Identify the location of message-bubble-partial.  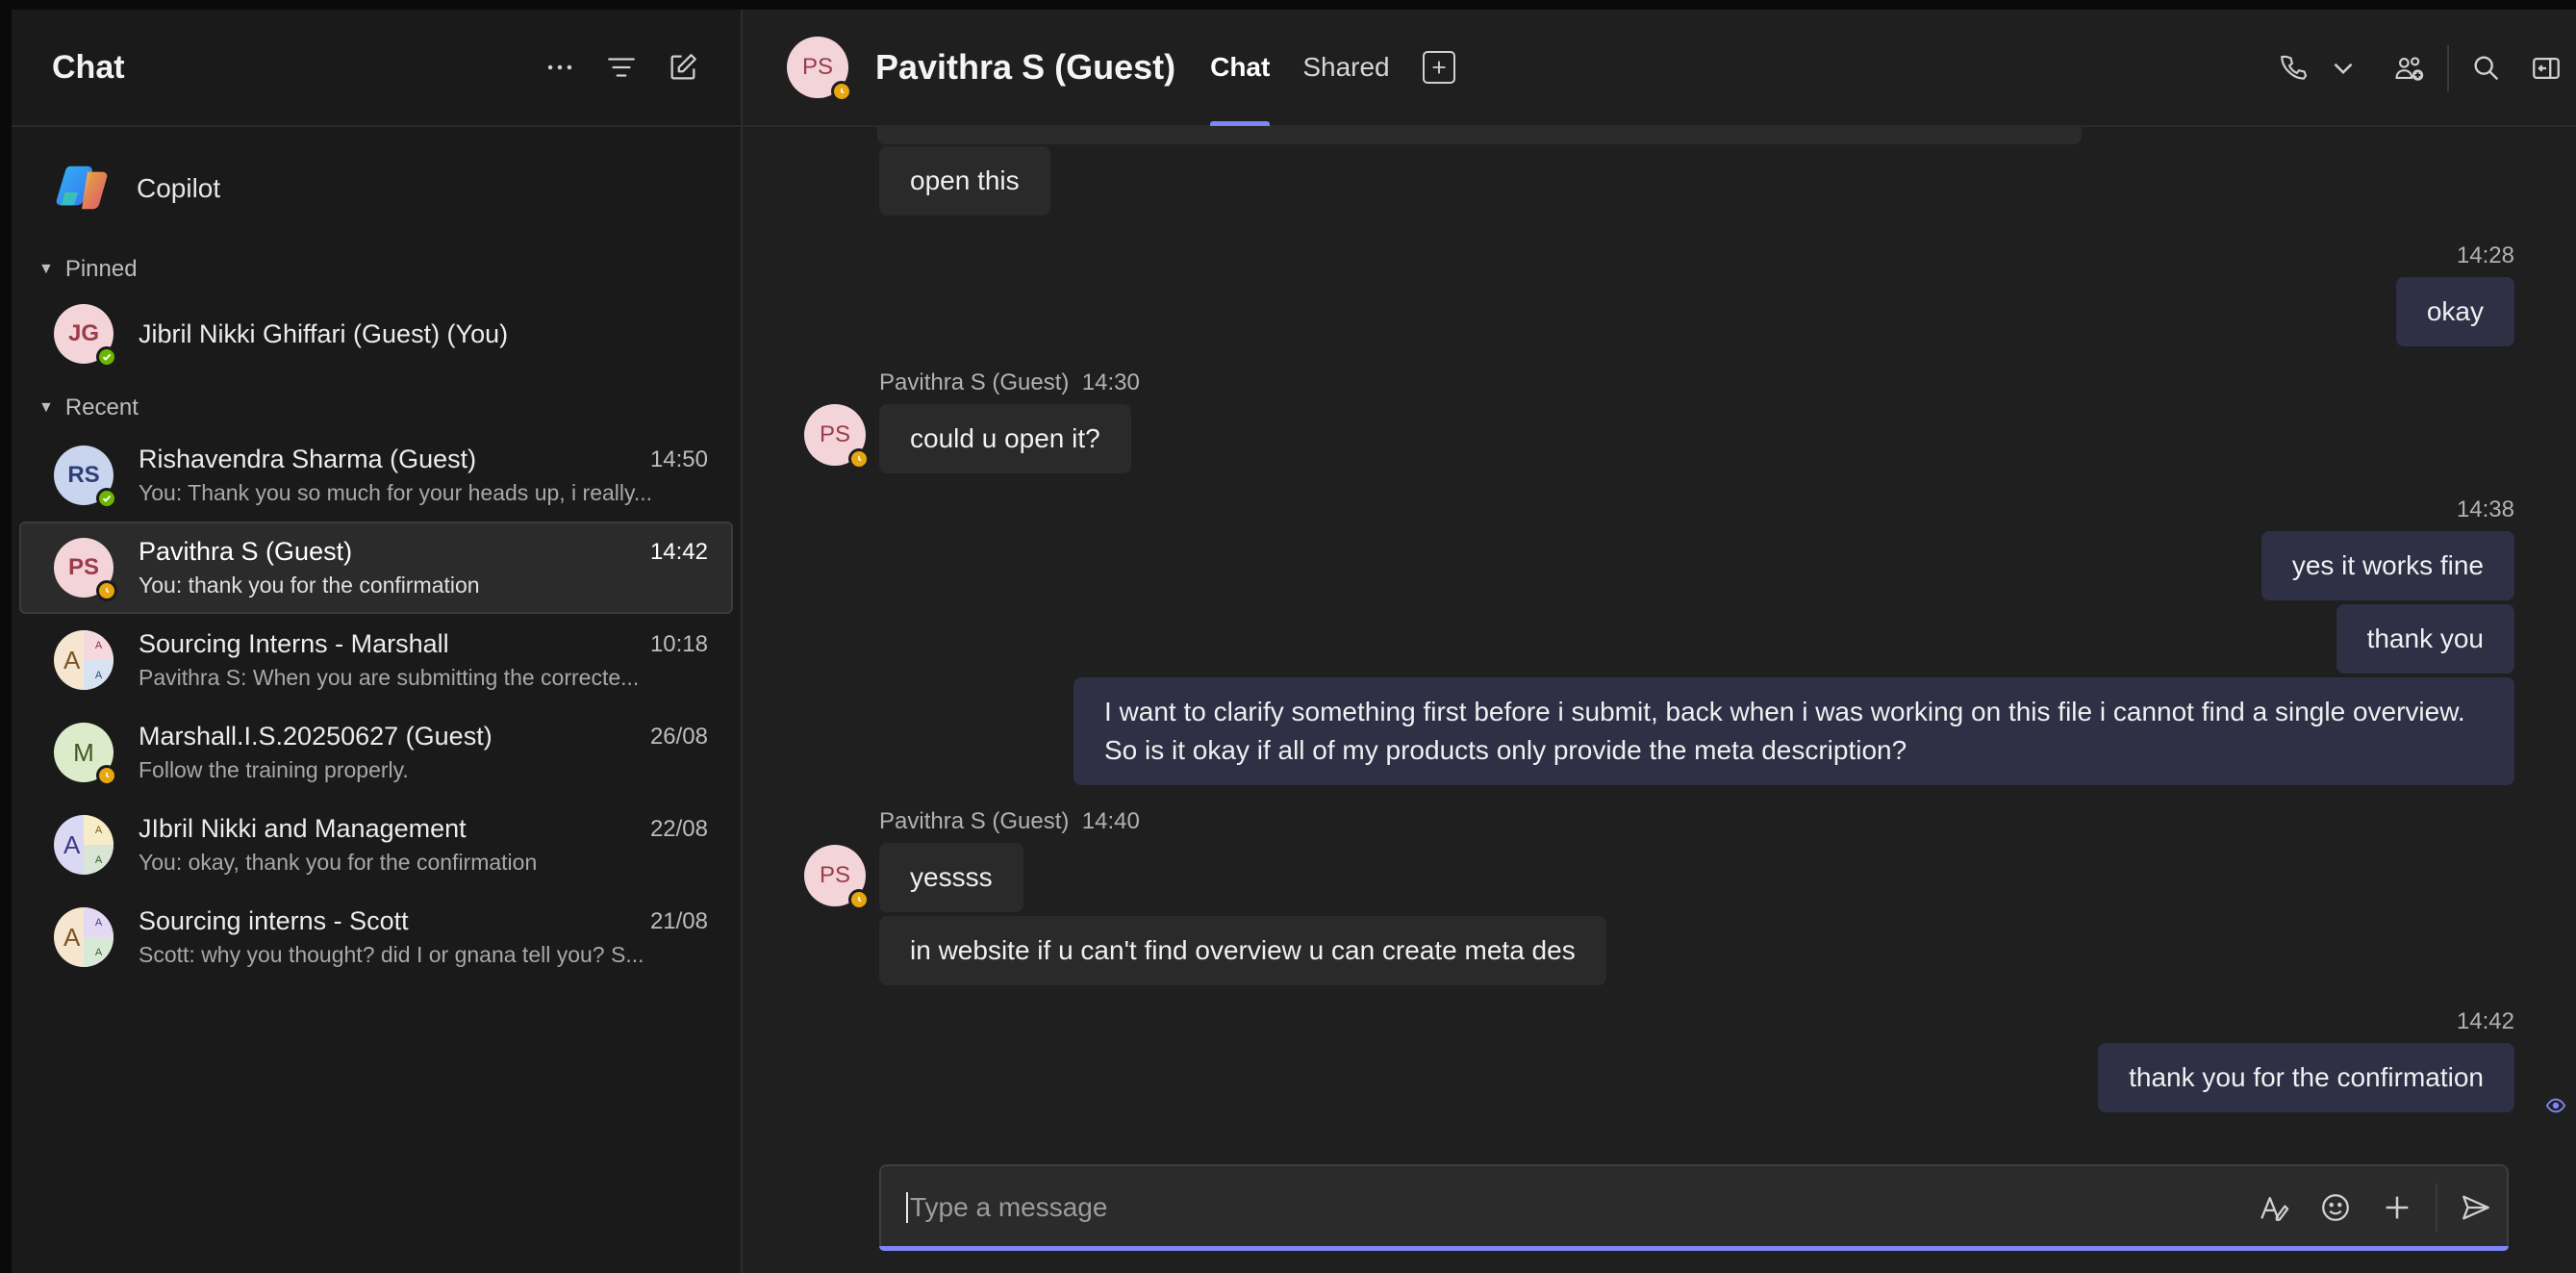
(1480, 135).